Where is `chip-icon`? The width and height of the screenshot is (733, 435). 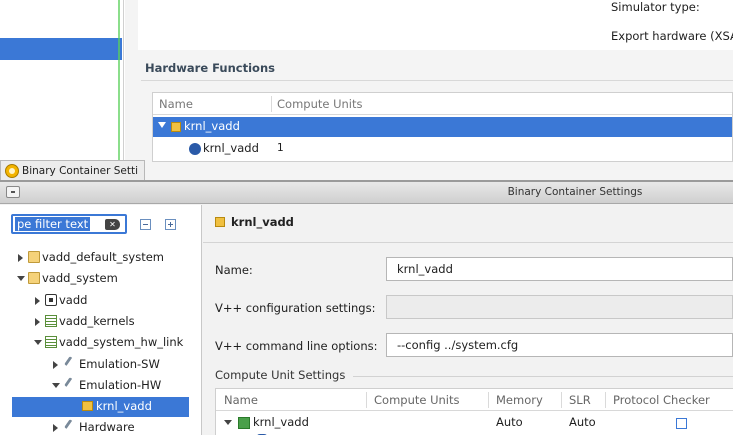 chip-icon is located at coordinates (51, 300).